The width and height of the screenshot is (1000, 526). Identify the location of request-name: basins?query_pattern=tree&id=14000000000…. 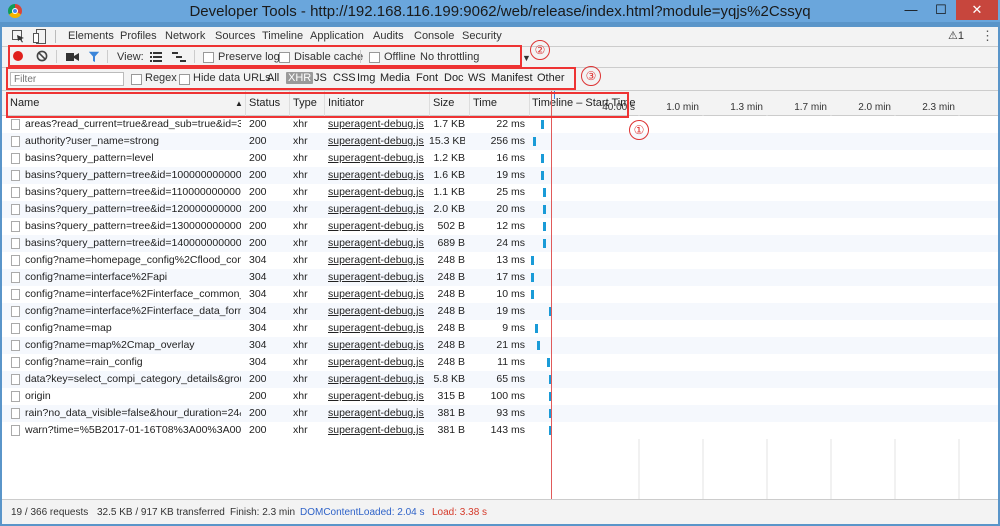
(133, 243).